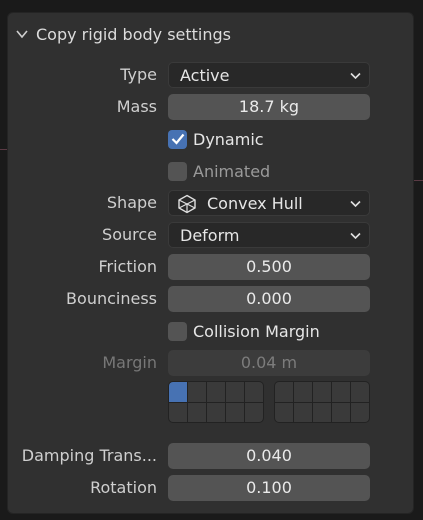 This screenshot has width=423, height=520. Describe the element at coordinates (269, 267) in the screenshot. I see `friction-field: 0.500` at that location.